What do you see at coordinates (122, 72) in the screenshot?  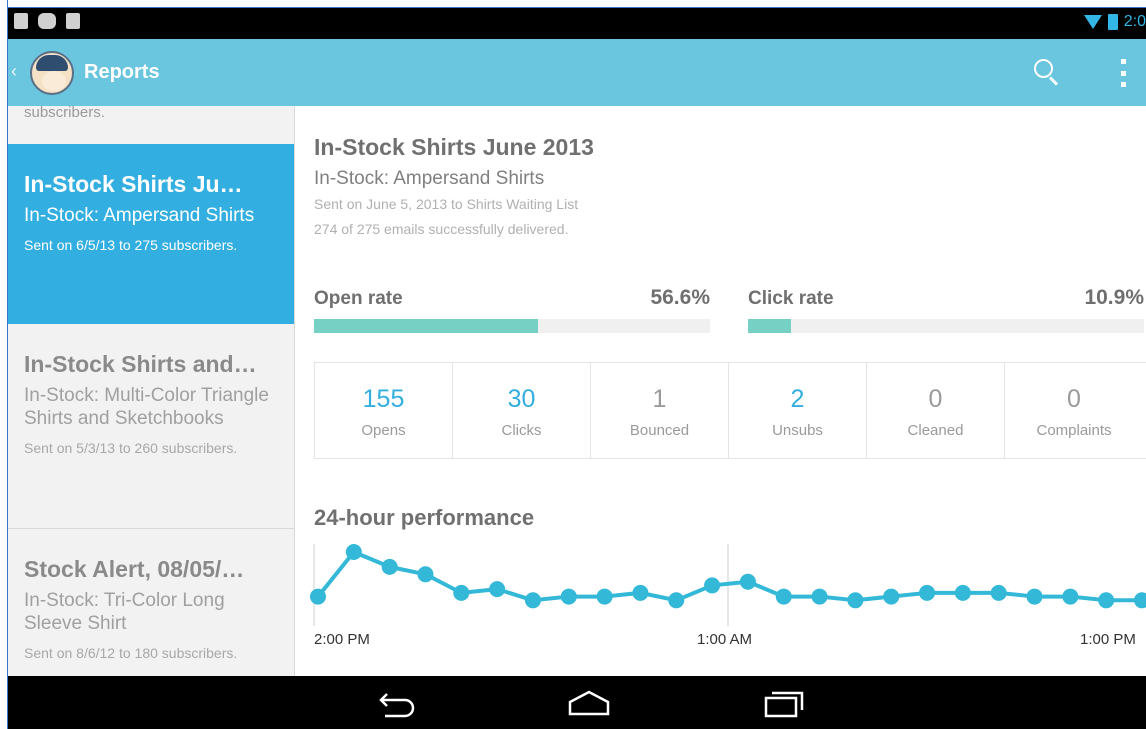 I see `page-title: Reports` at bounding box center [122, 72].